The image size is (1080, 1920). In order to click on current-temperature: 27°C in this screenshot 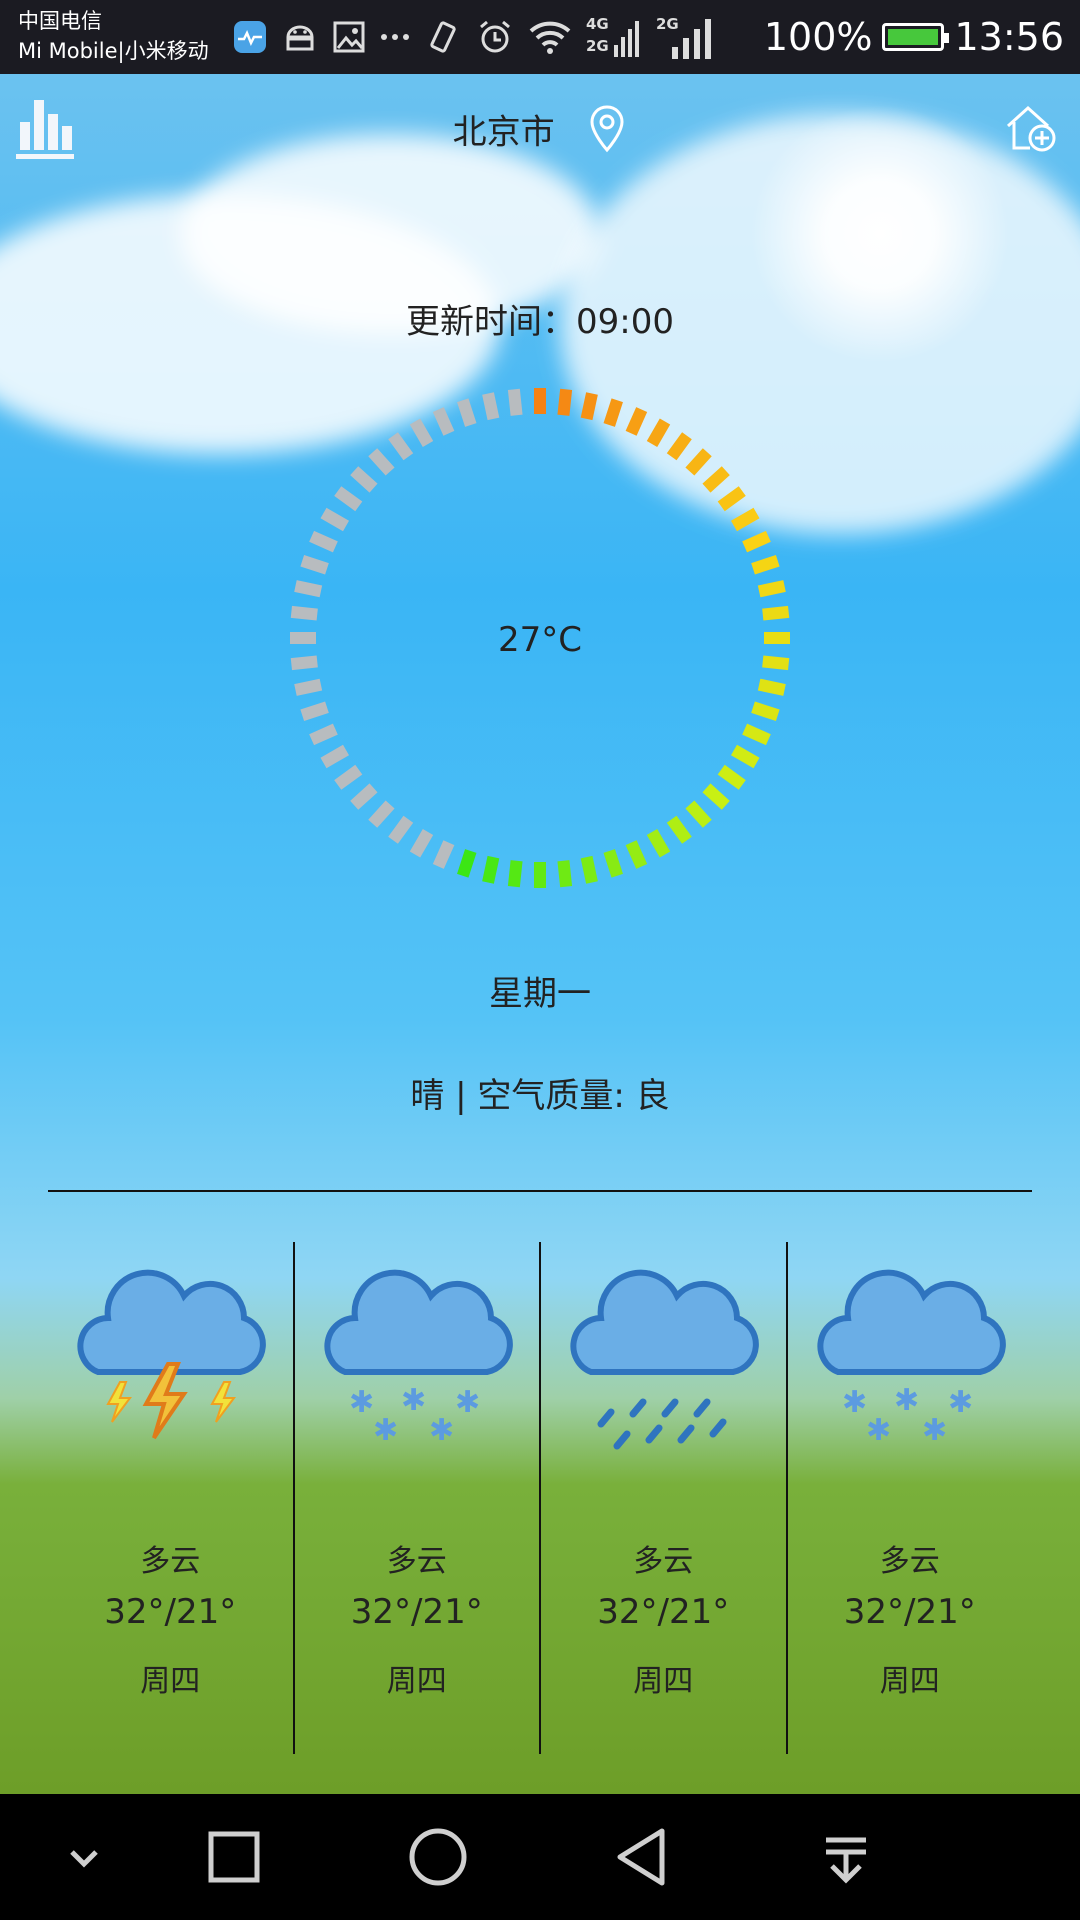, I will do `click(539, 640)`.